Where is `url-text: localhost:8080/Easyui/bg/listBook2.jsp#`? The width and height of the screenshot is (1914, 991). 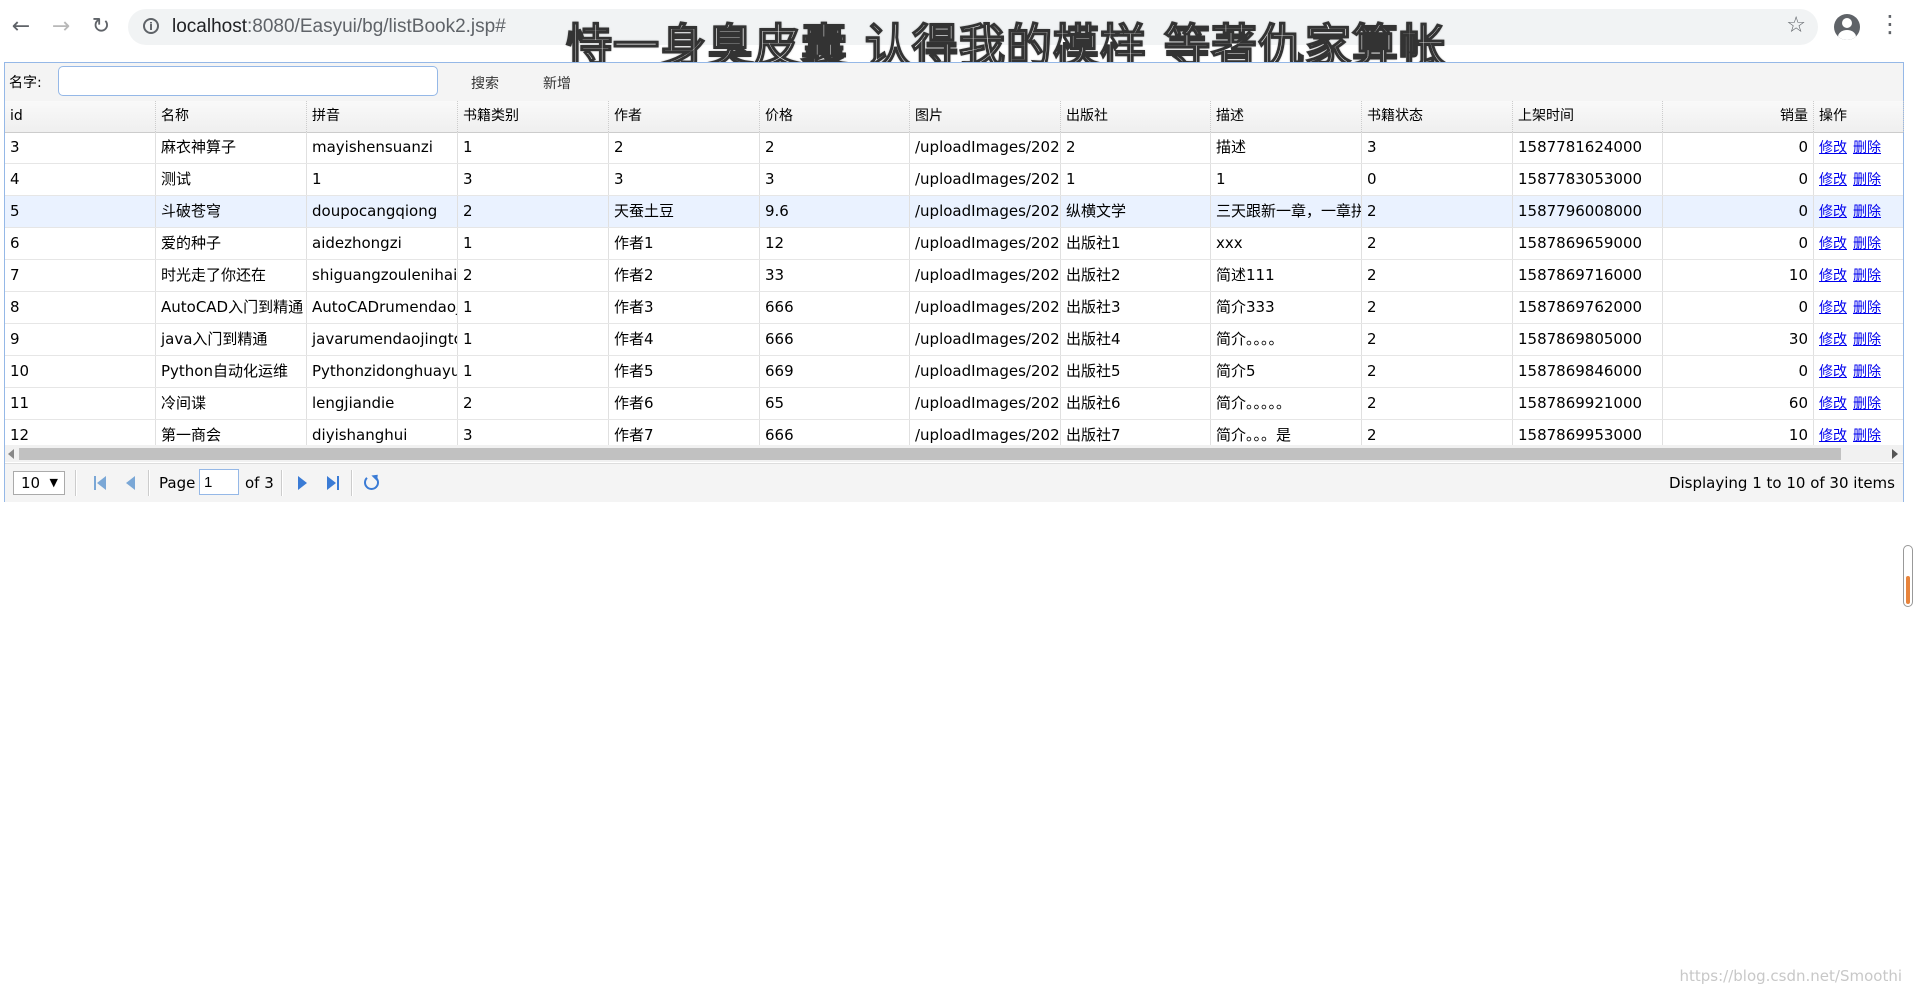
url-text: localhost:8080/Easyui/bg/listBook2.jsp# is located at coordinates (339, 27).